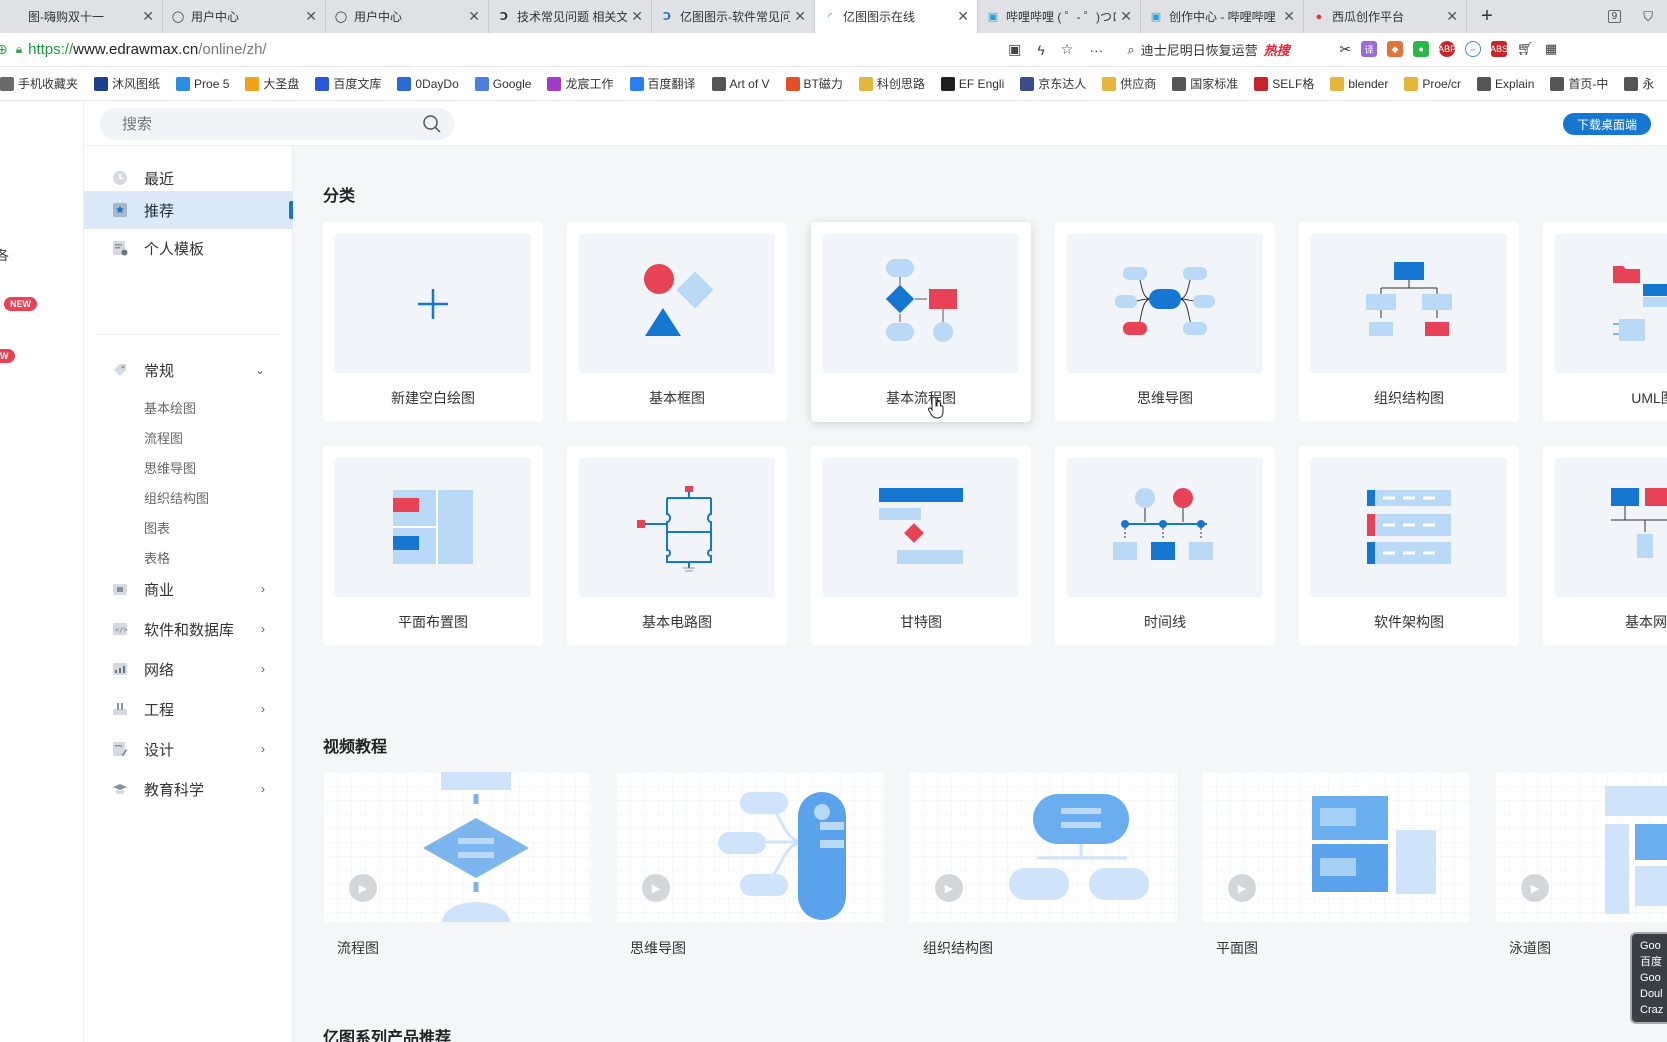  What do you see at coordinates (428, 83) in the screenshot?
I see `bookmark-item: 0DayDo` at bounding box center [428, 83].